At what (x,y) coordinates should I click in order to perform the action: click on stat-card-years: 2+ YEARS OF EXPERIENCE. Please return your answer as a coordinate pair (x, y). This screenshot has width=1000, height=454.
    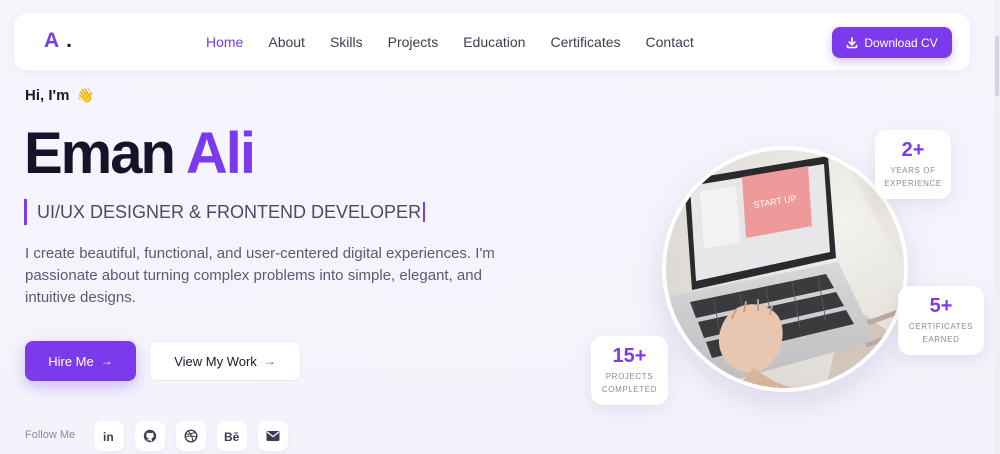
    Looking at the image, I should click on (913, 164).